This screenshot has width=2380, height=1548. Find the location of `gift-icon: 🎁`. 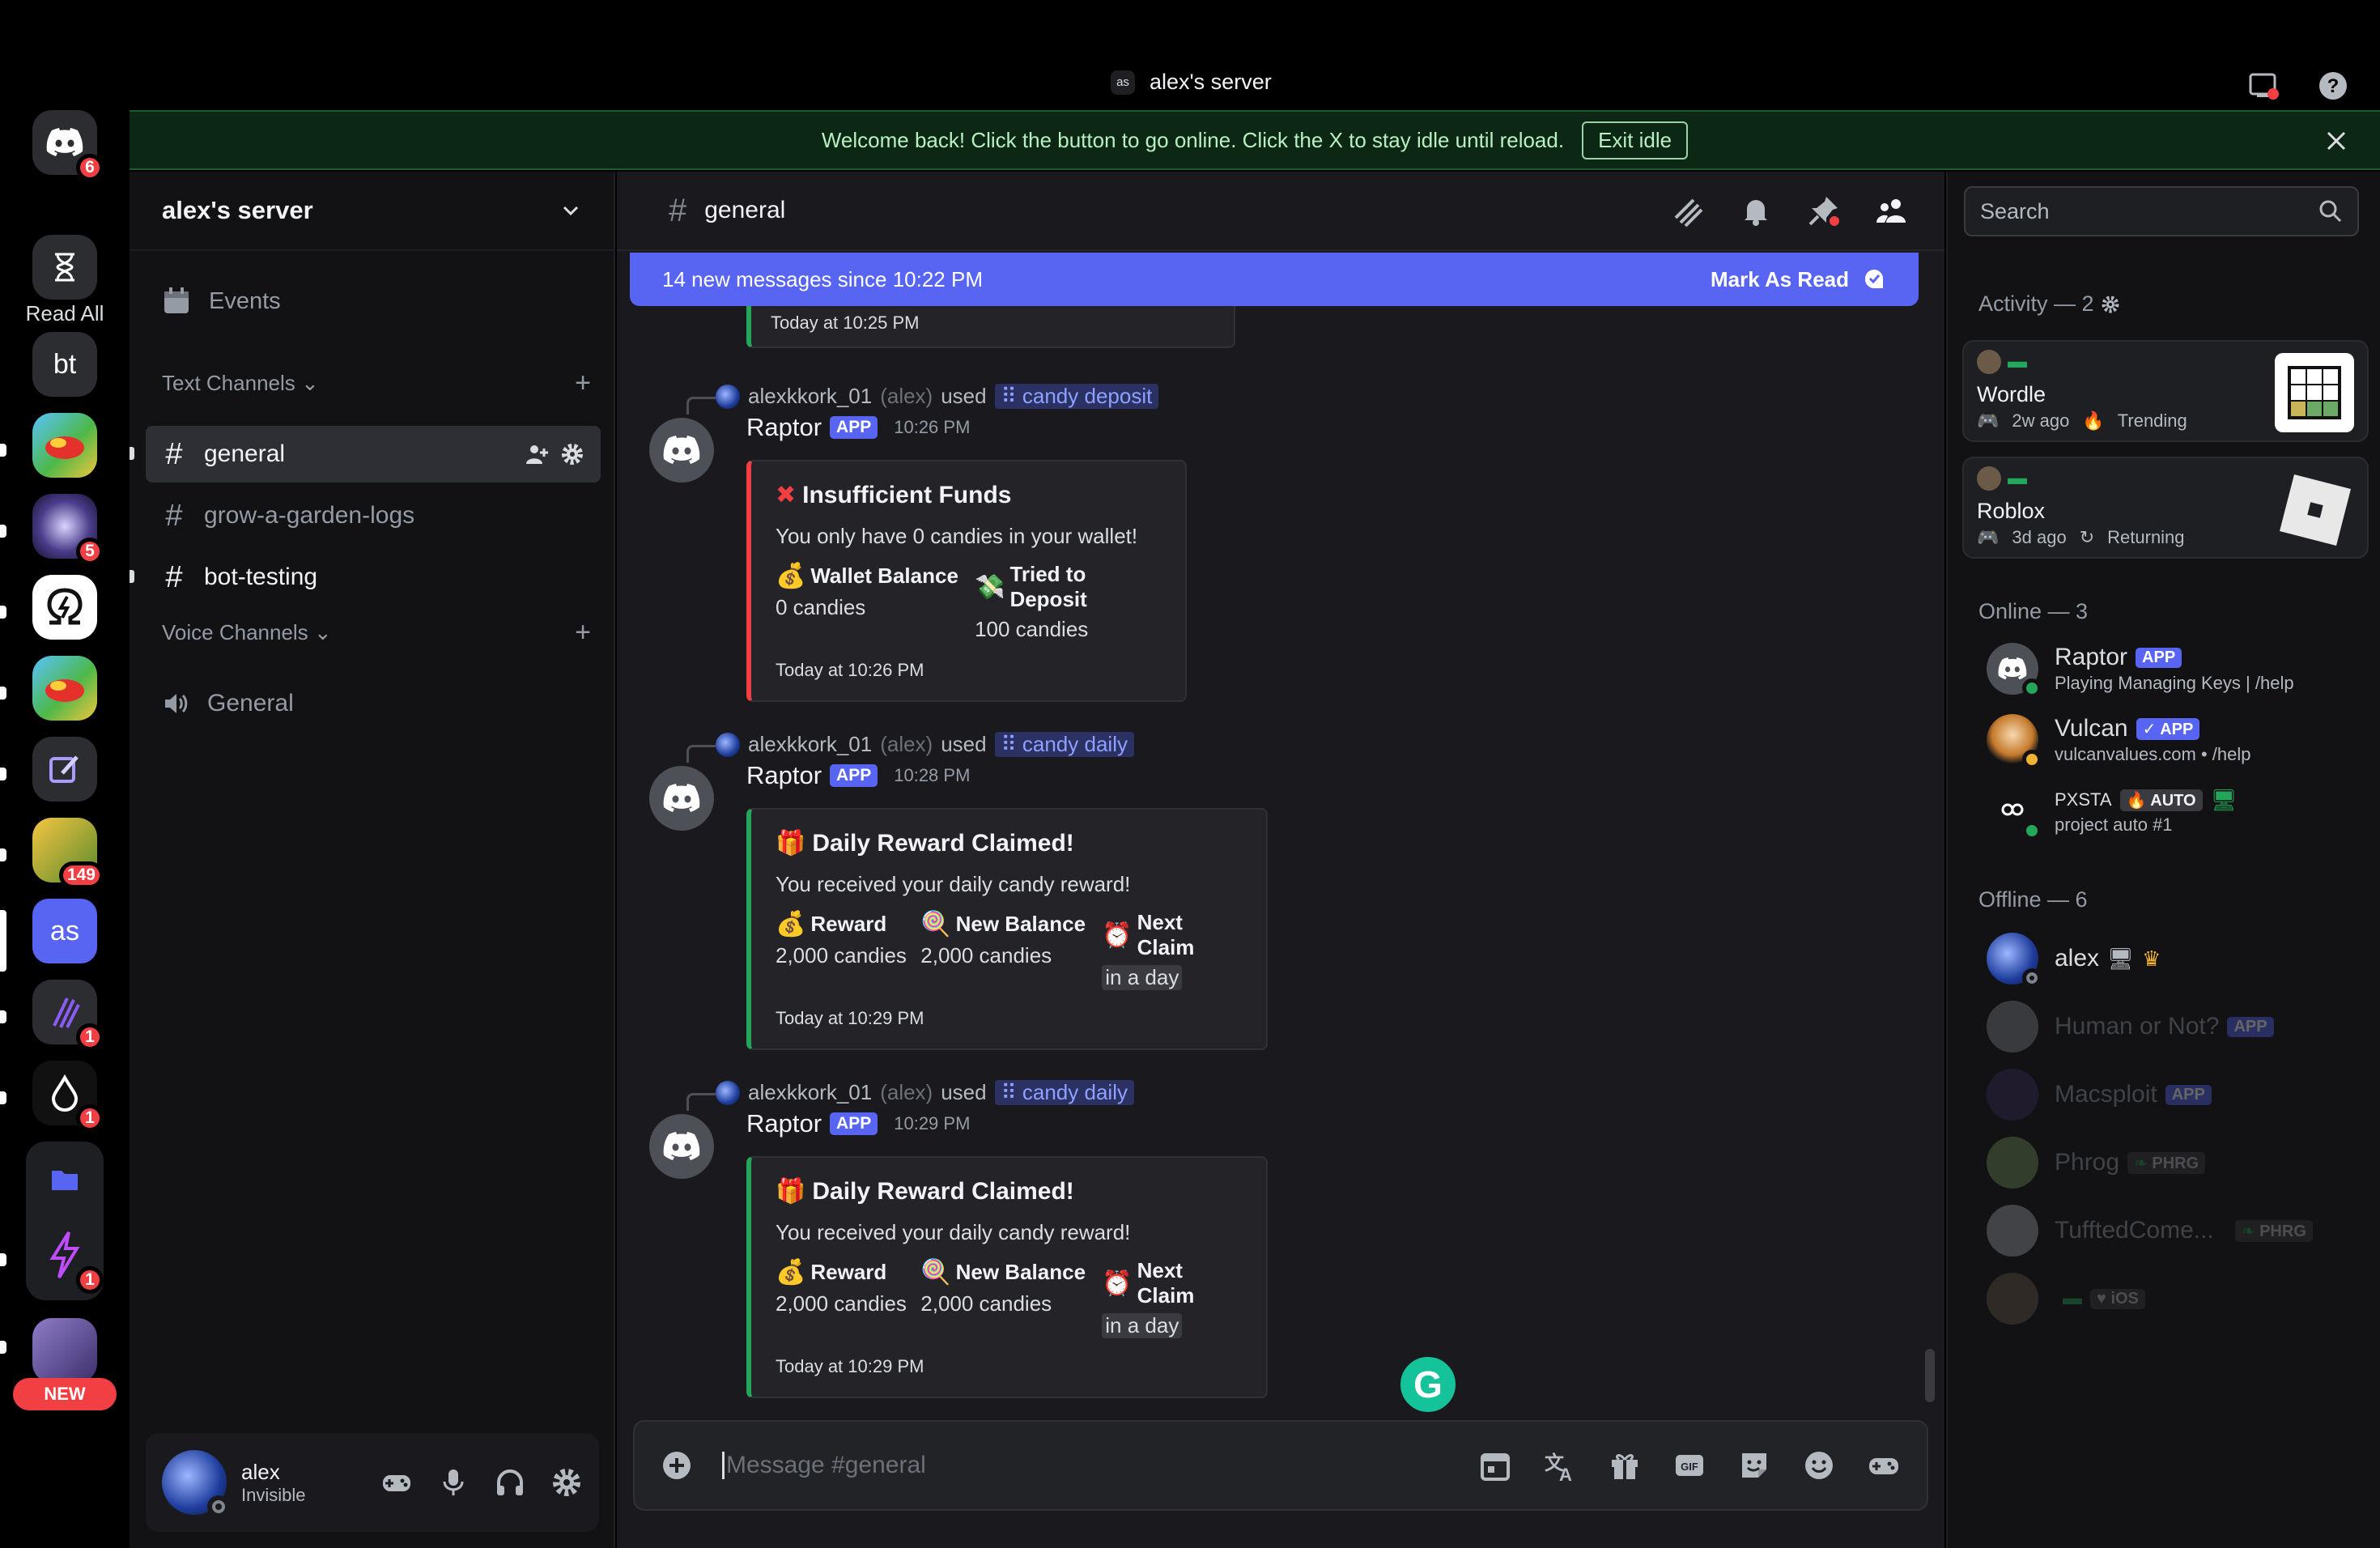

gift-icon: 🎁 is located at coordinates (791, 844).